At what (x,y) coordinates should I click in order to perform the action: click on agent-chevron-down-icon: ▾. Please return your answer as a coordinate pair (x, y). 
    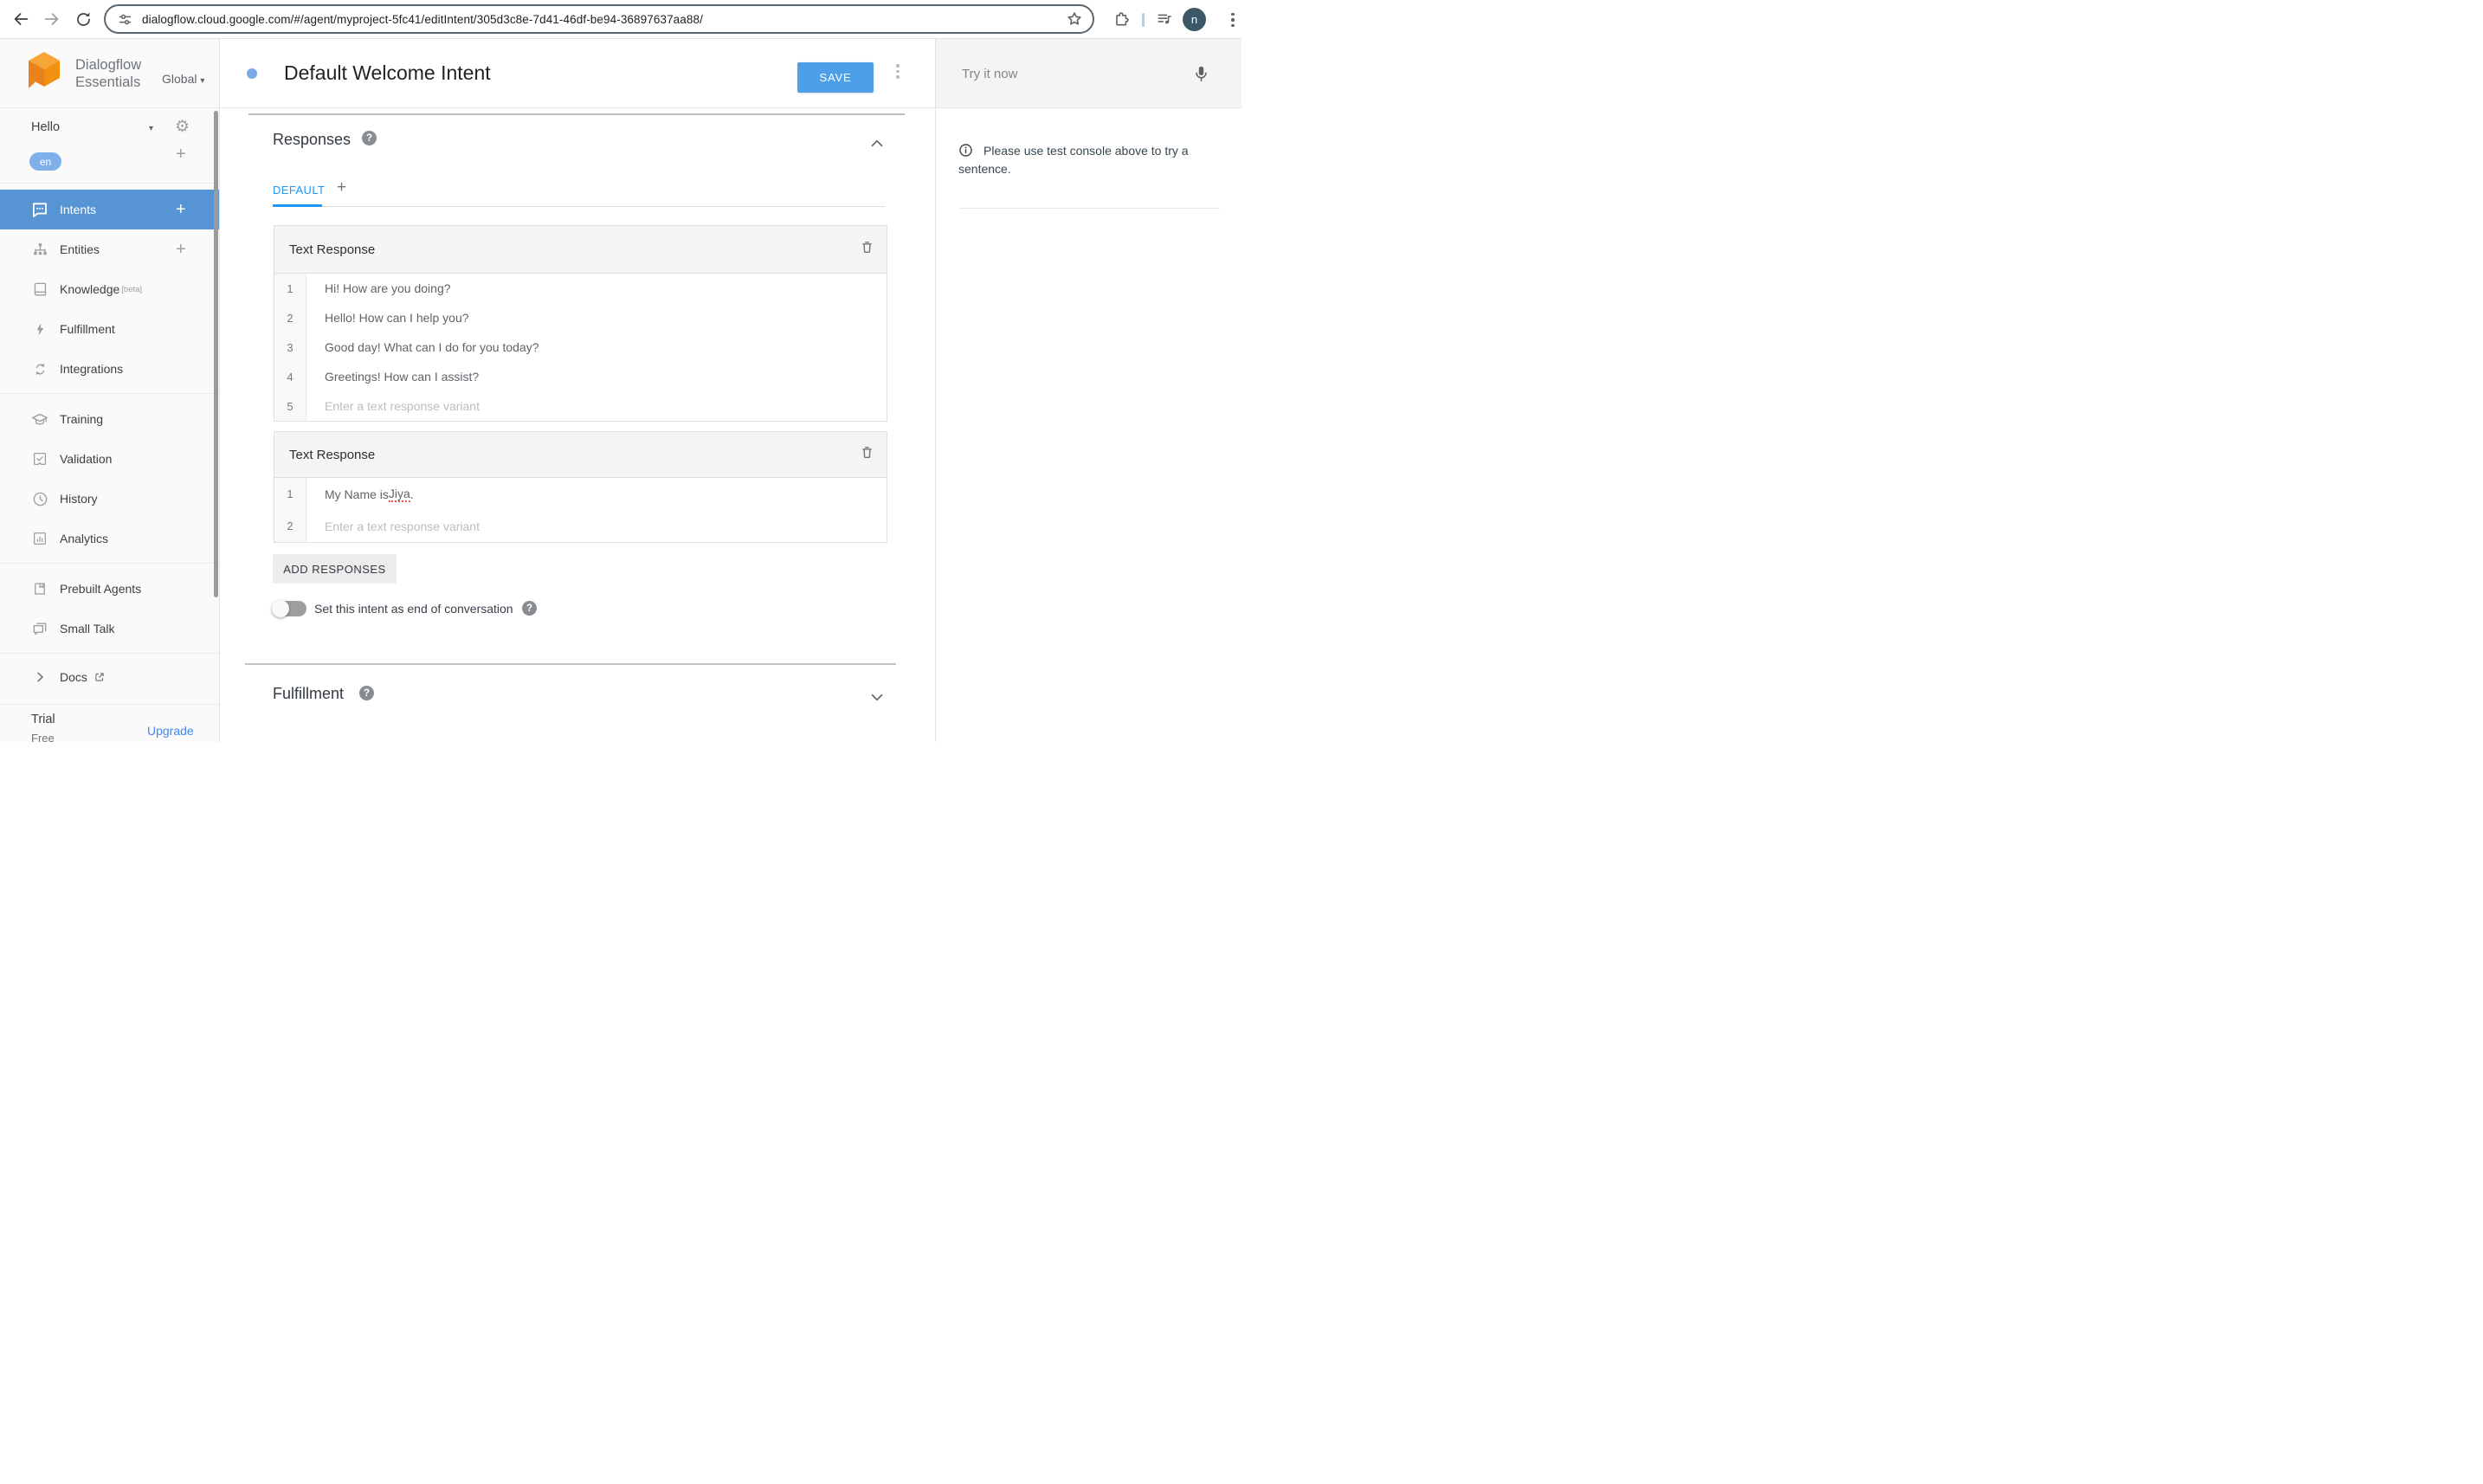
    Looking at the image, I should click on (151, 128).